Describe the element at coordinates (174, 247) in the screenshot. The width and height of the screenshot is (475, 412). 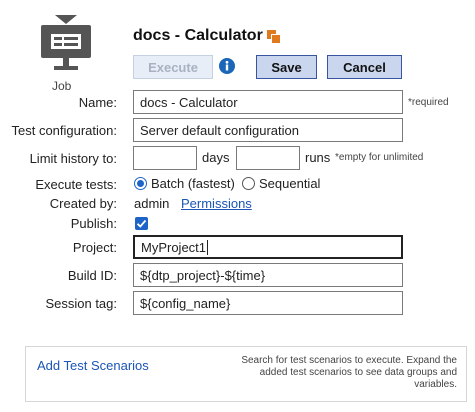
I see `project-value: MyProject1` at that location.